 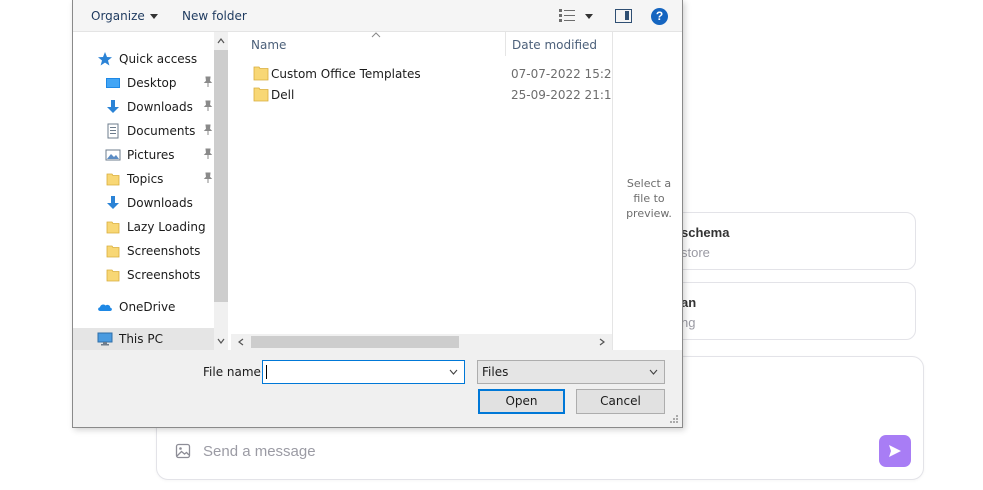 I want to click on file-type-value: Files, so click(x=495, y=372).